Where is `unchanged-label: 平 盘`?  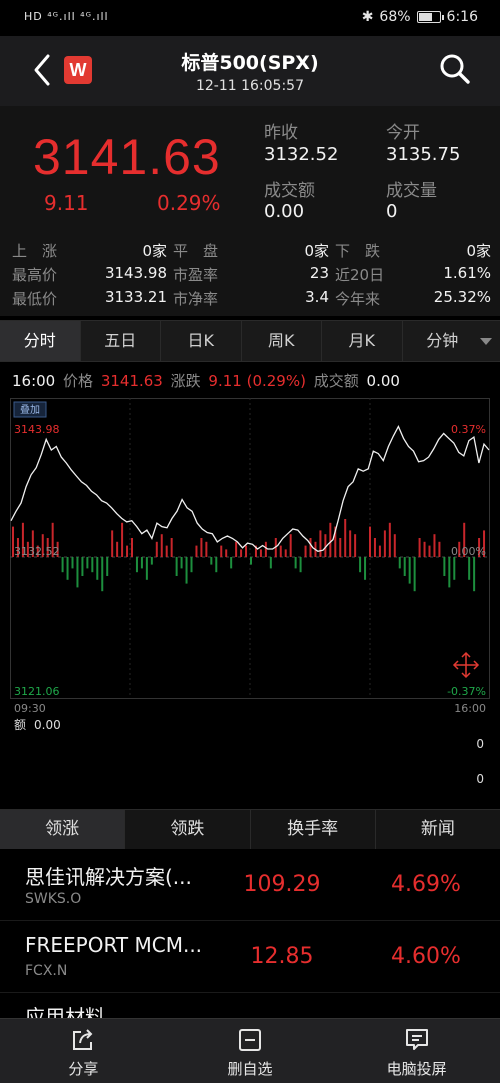 unchanged-label: 平 盘 is located at coordinates (196, 251).